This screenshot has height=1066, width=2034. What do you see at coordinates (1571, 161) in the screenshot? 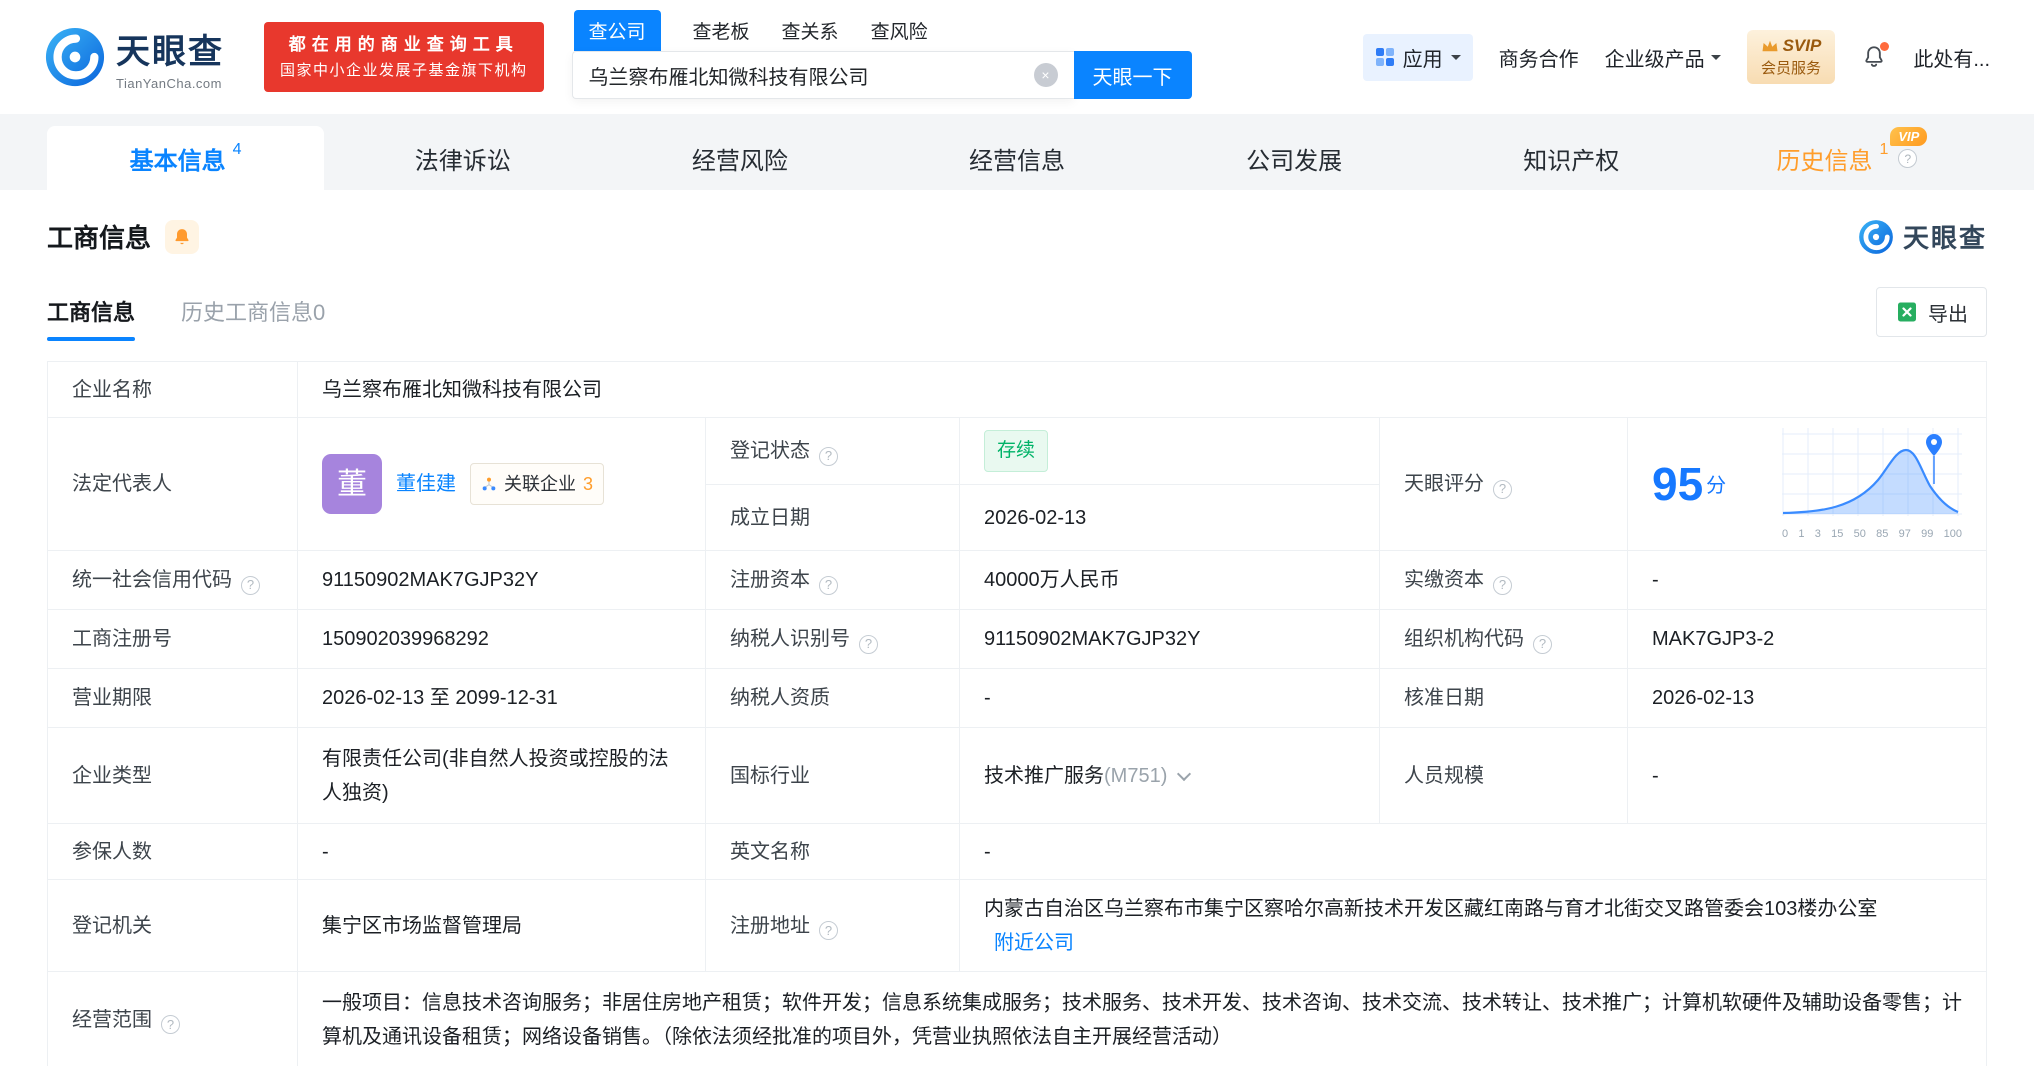
I see `tab-label: 知识产权` at bounding box center [1571, 161].